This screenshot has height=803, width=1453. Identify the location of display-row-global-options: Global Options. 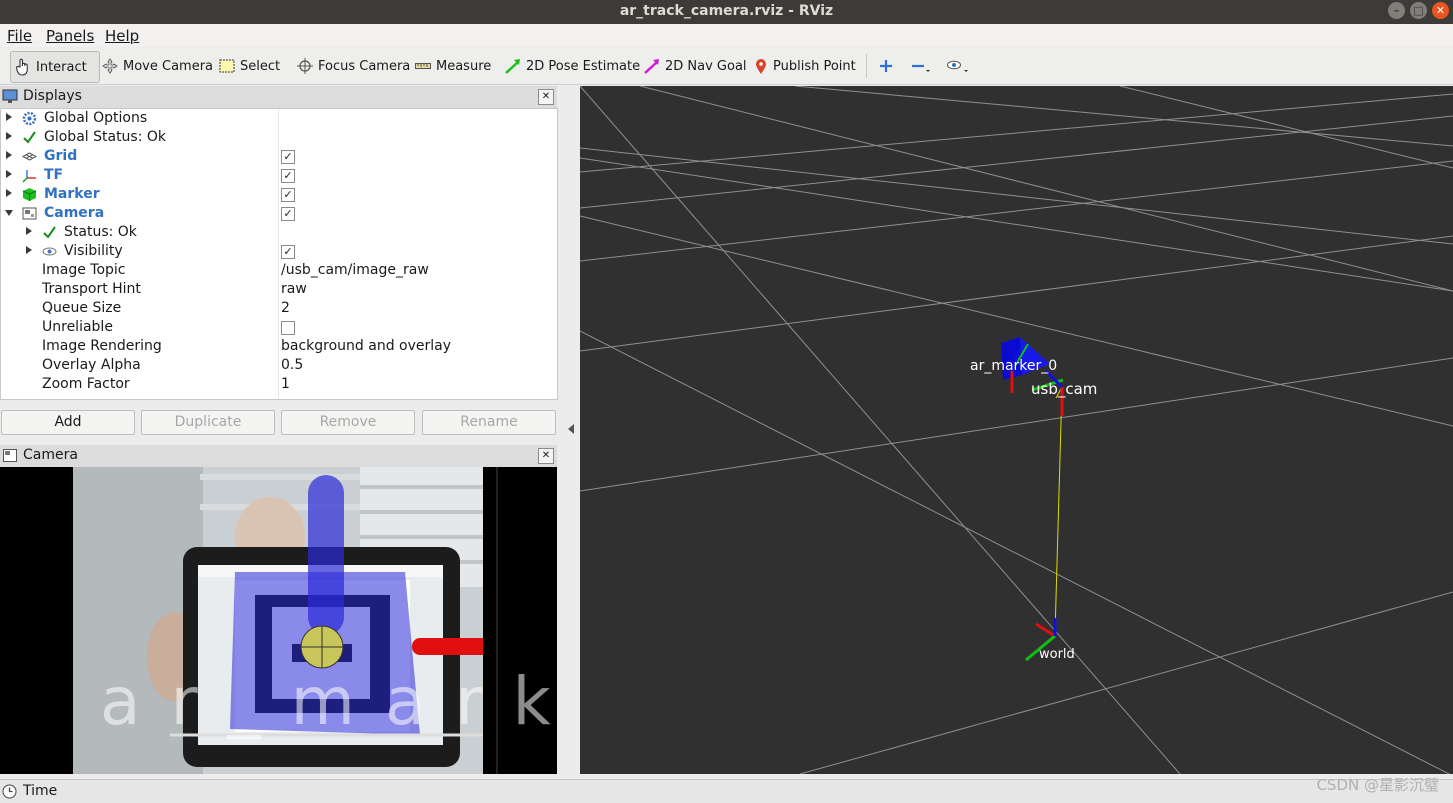
(279, 118).